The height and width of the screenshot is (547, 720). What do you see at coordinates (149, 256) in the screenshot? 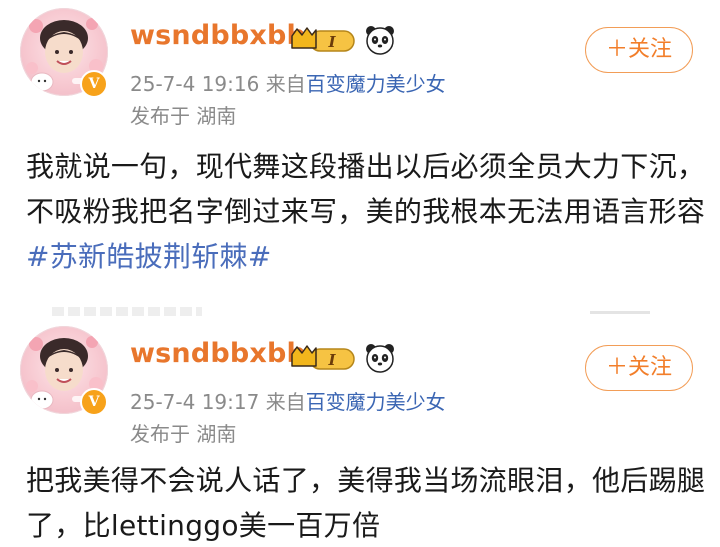
I see `hashtag-link: #苏新皓披荆斩棘#` at bounding box center [149, 256].